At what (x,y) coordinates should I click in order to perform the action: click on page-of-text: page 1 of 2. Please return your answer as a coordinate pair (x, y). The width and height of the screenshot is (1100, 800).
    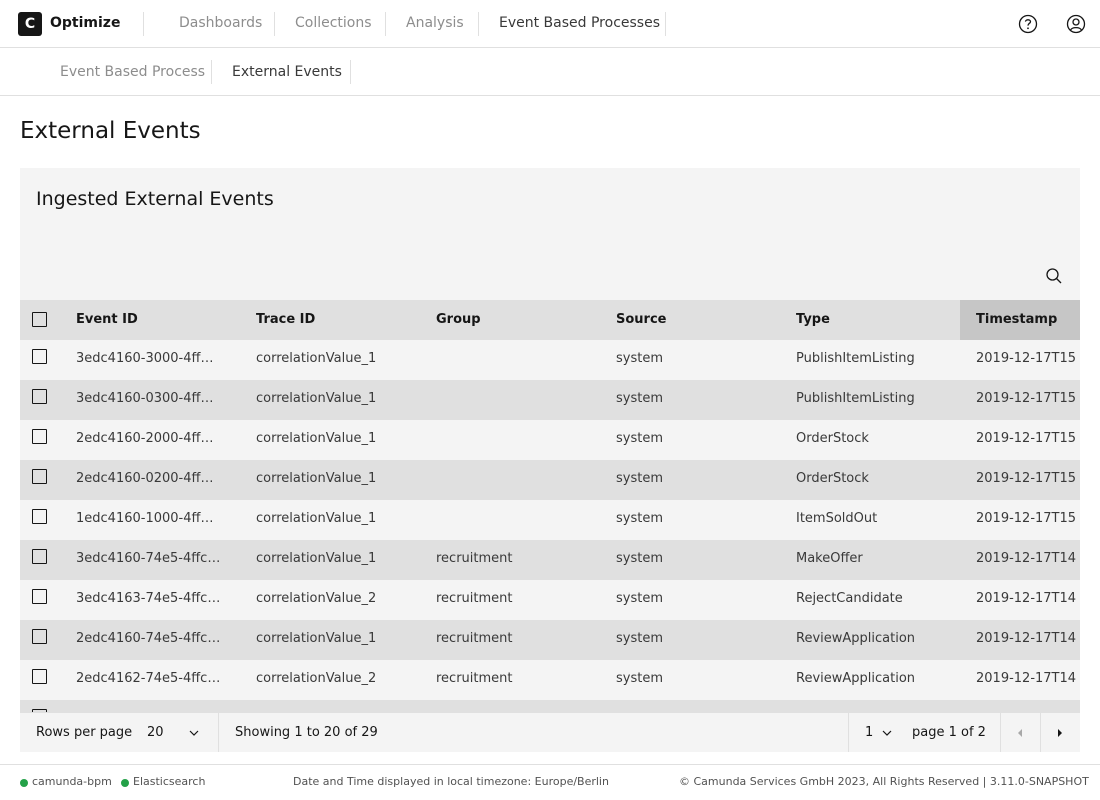
    Looking at the image, I should click on (949, 732).